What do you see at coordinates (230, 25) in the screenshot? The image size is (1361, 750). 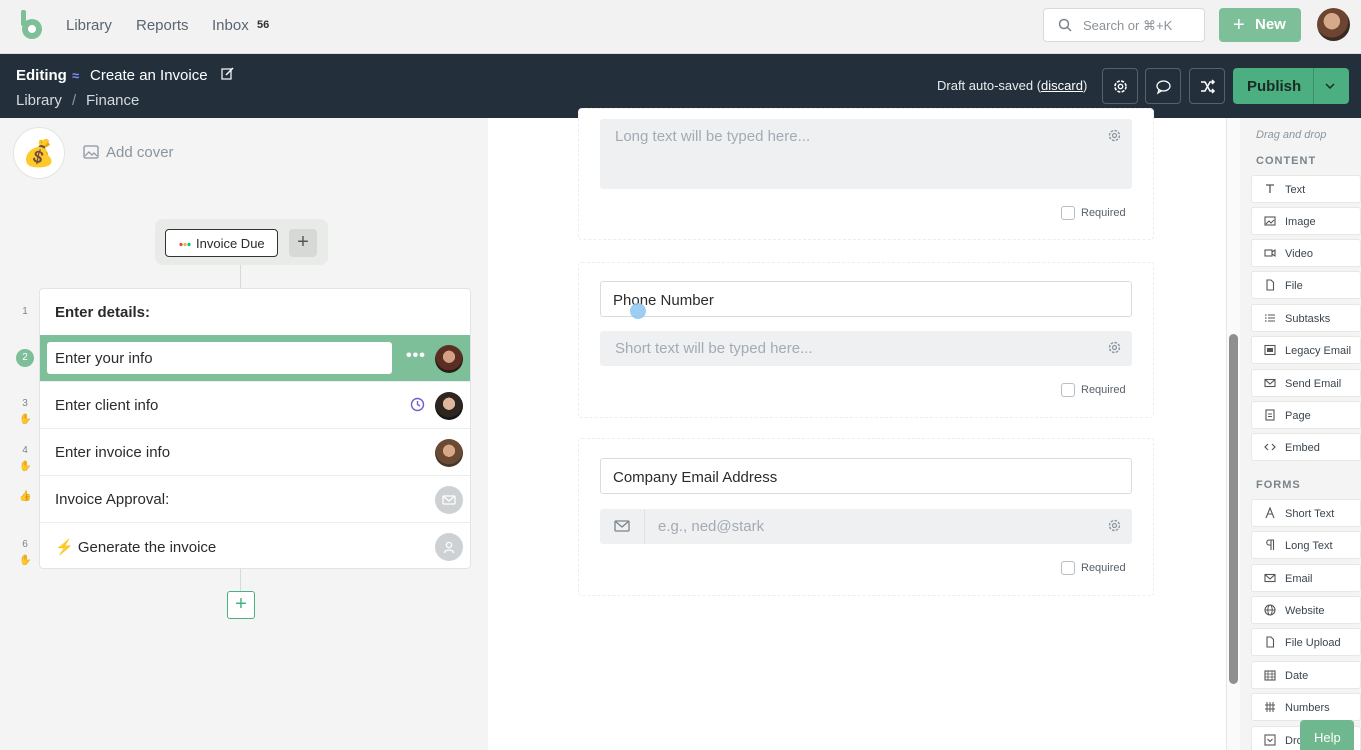 I see `nav-inbox: Inbox` at bounding box center [230, 25].